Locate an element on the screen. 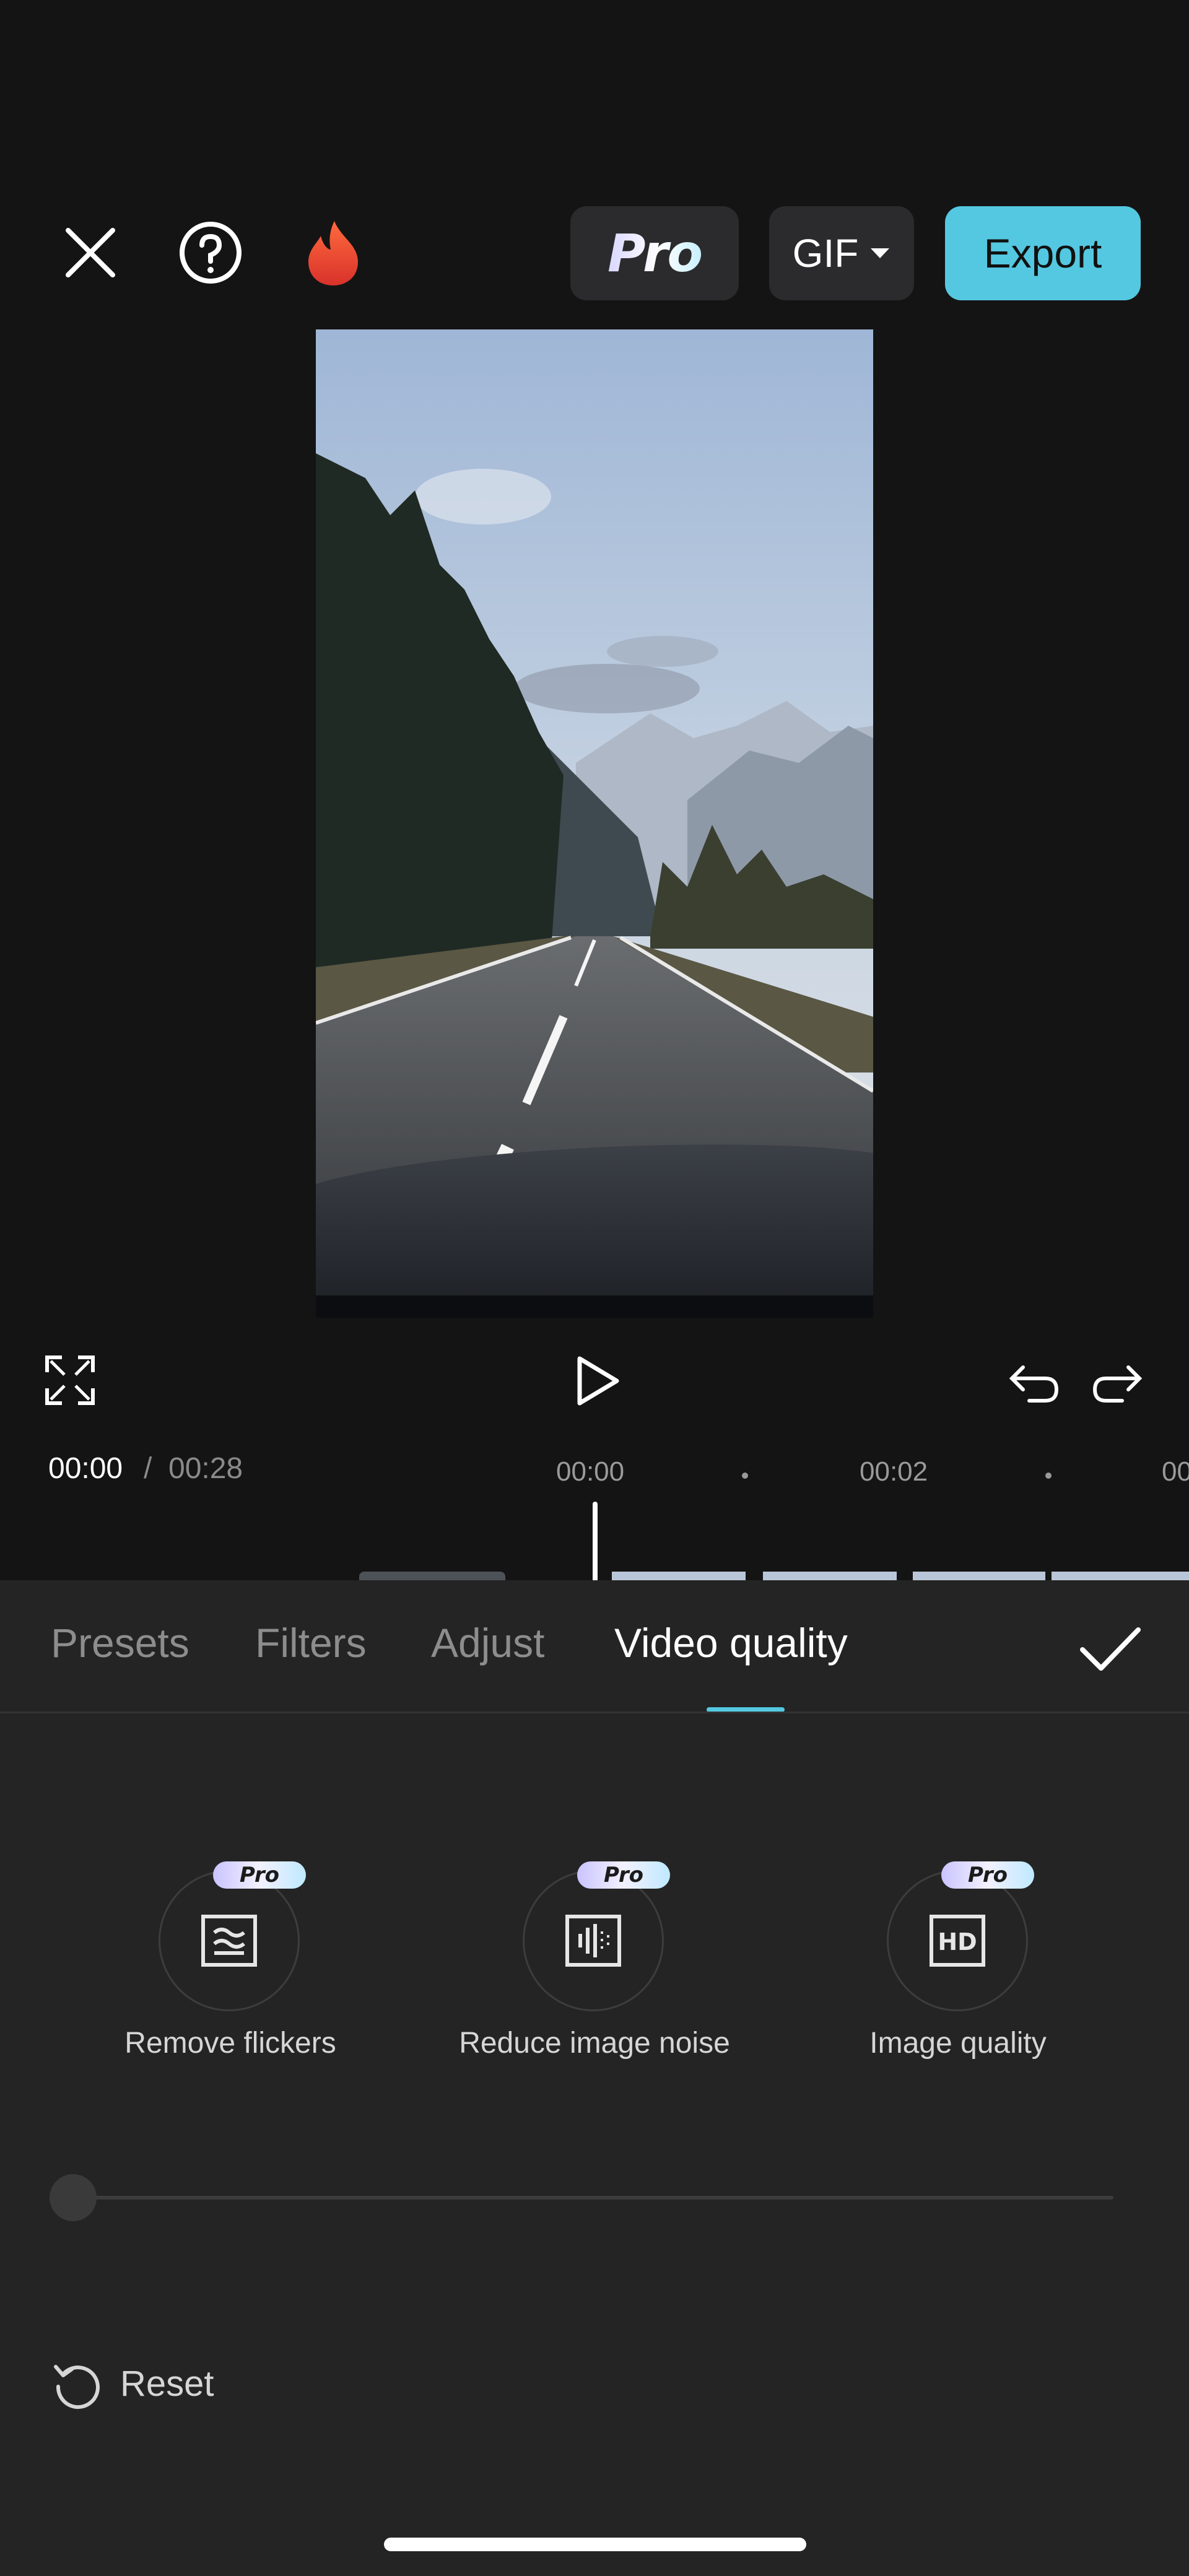 The width and height of the screenshot is (1189, 2576). feature-remove-flickers: Pro is located at coordinates (232, 1936).